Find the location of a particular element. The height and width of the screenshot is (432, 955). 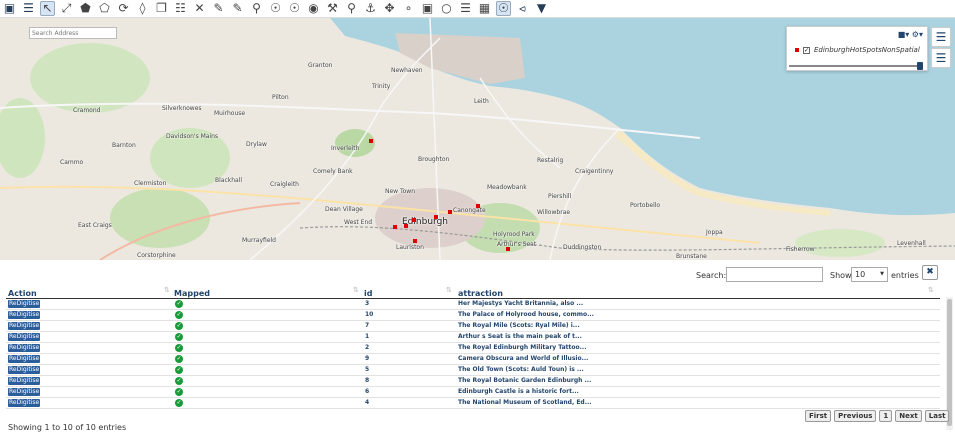

next-page-button: Next is located at coordinates (908, 416).